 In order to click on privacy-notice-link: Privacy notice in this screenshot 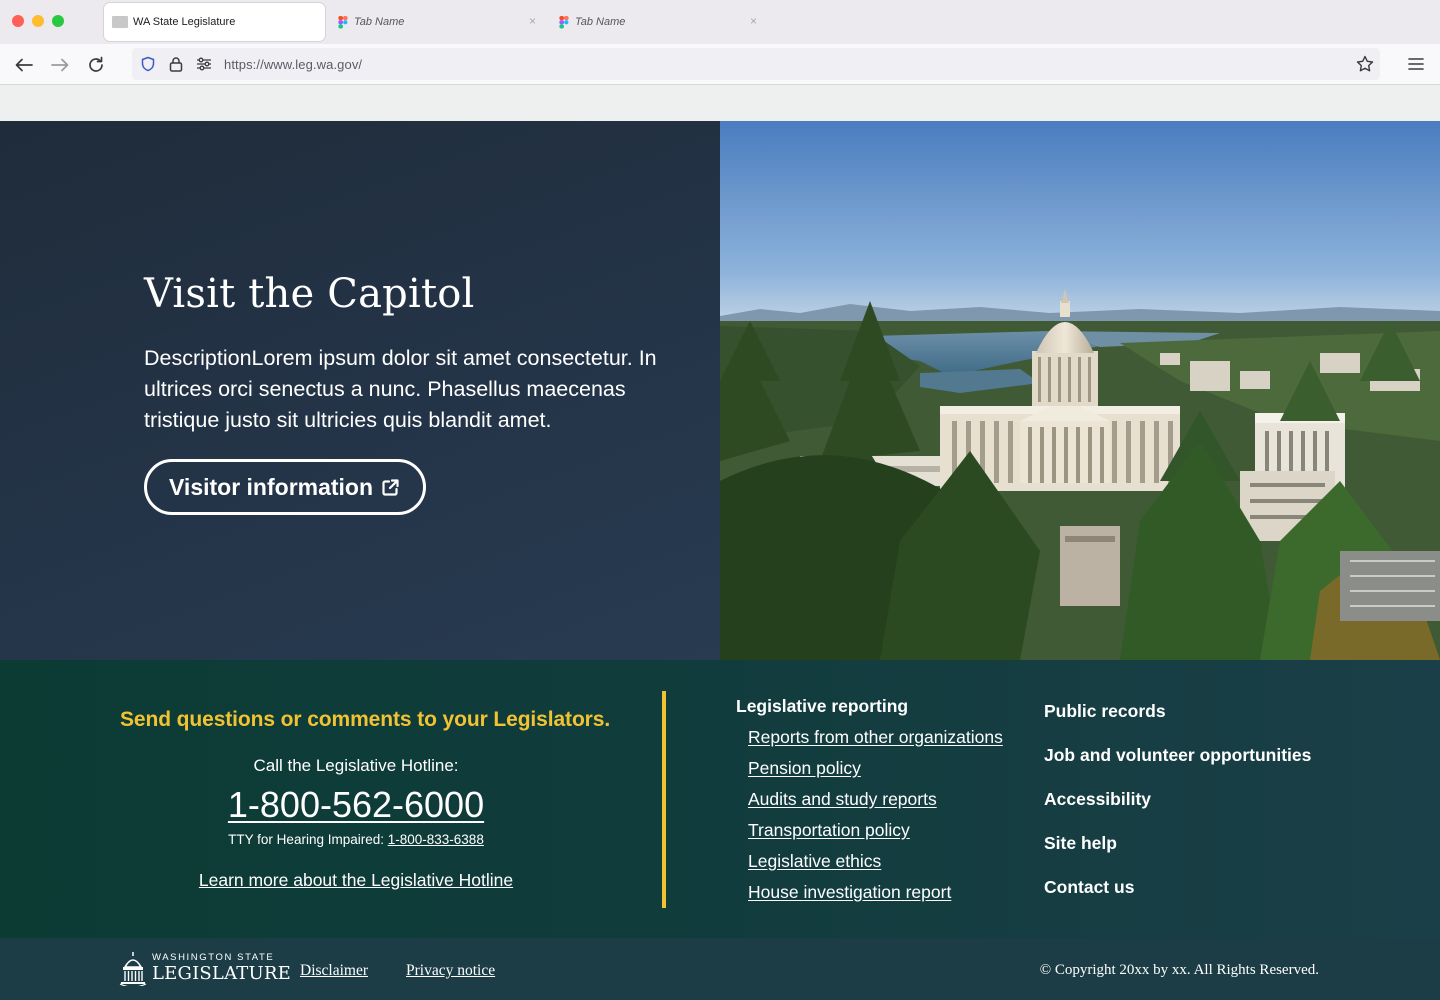, I will do `click(450, 971)`.